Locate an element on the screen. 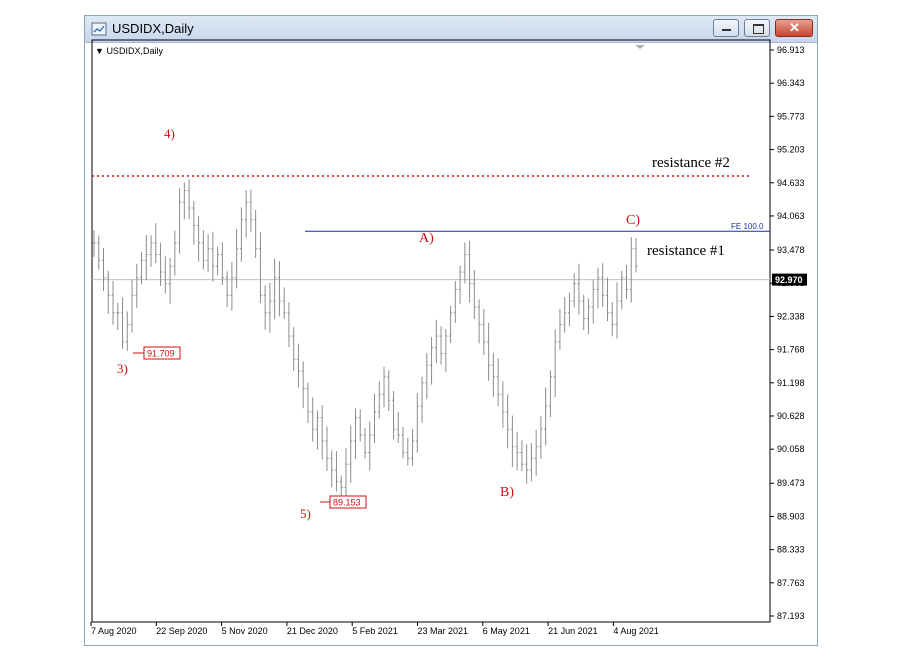 The image size is (912, 662). y-tick-label: 95.773 is located at coordinates (791, 116).